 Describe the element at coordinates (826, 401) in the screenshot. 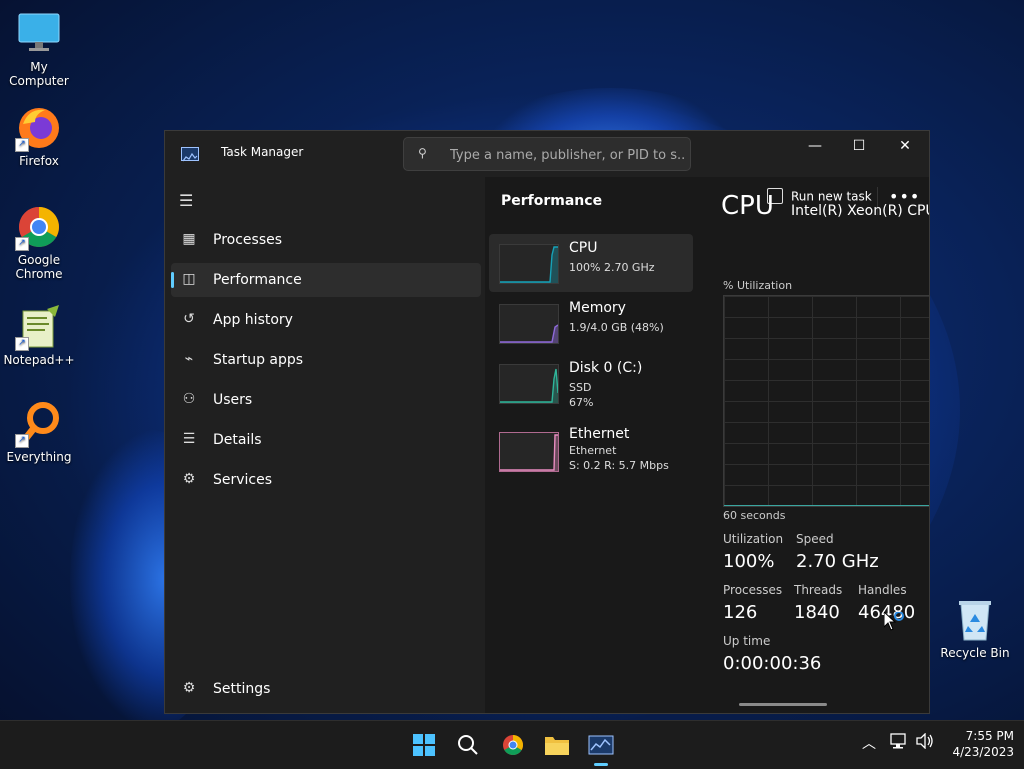

I see `cpu-utilization-graph` at that location.